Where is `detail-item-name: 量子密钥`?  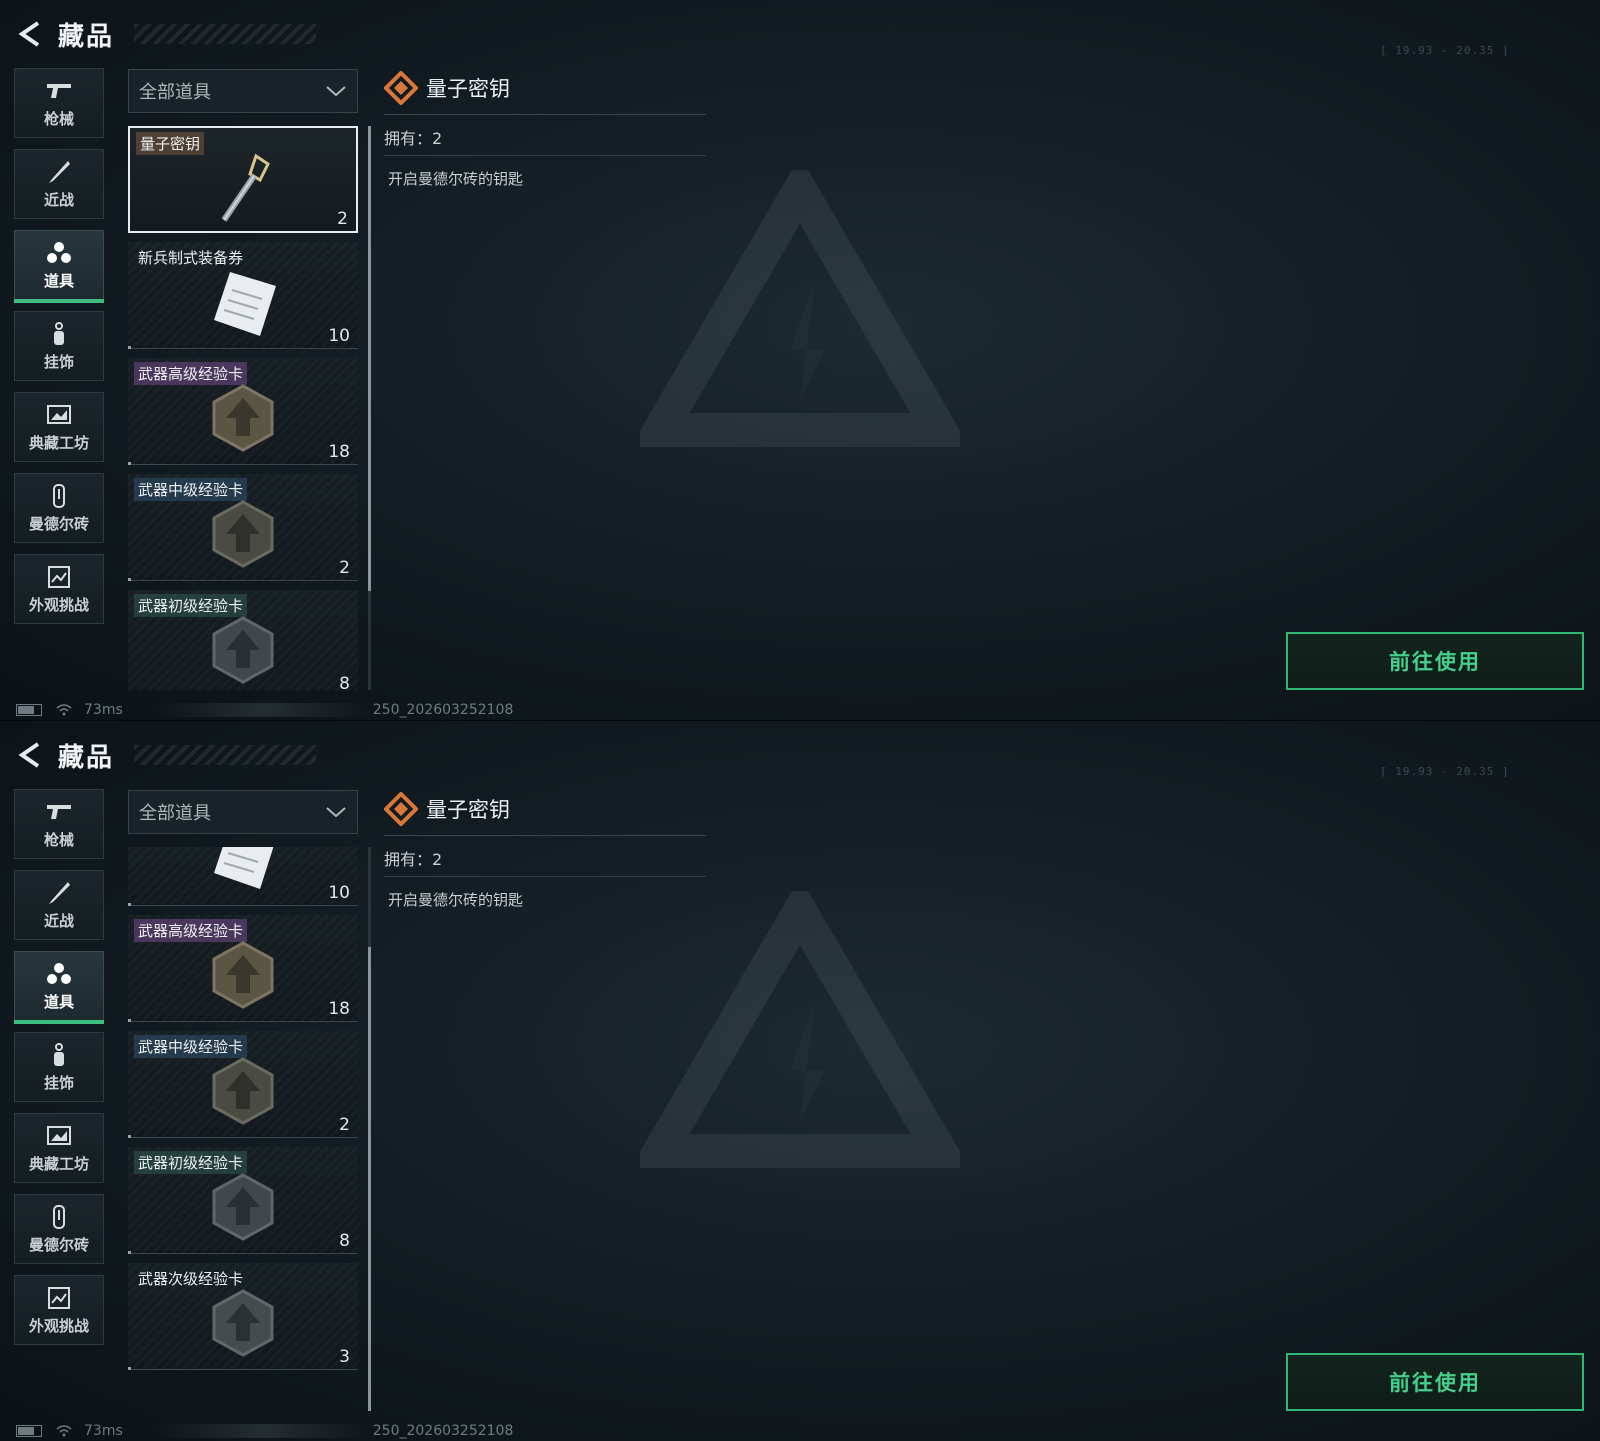
detail-item-name: 量子密钥 is located at coordinates (468, 89).